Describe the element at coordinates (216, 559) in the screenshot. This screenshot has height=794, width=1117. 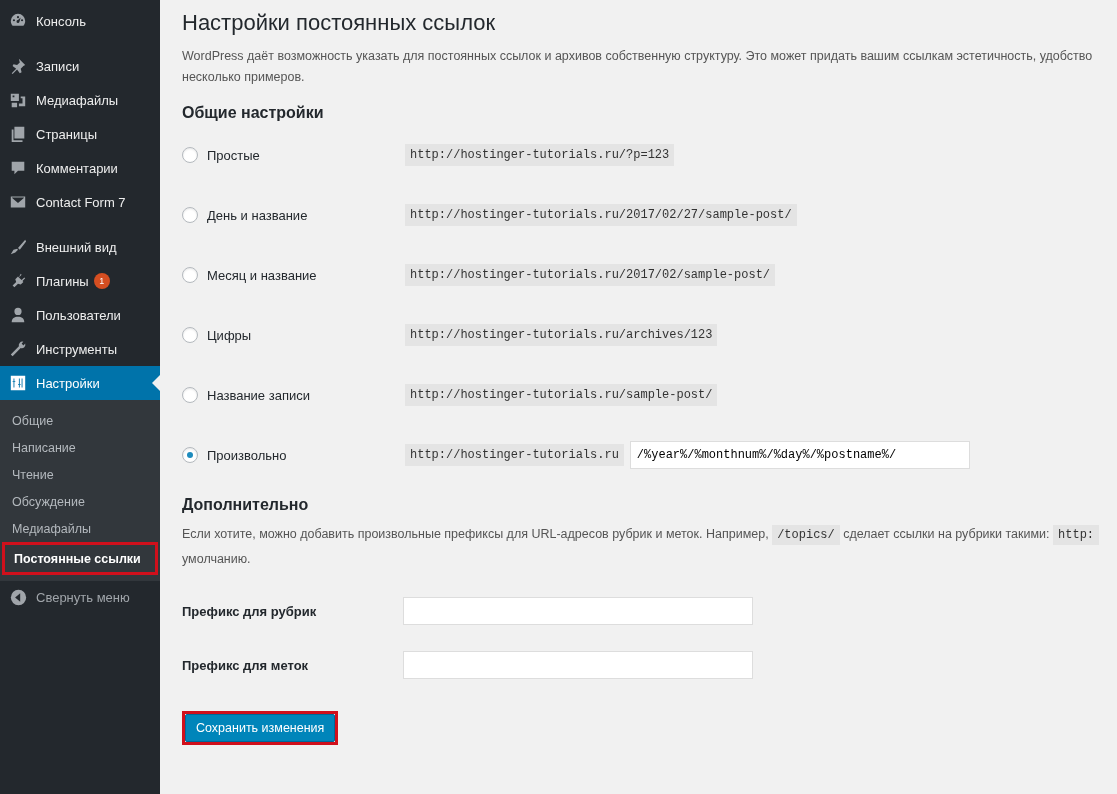
I see `description-text: умолчанию.` at that location.